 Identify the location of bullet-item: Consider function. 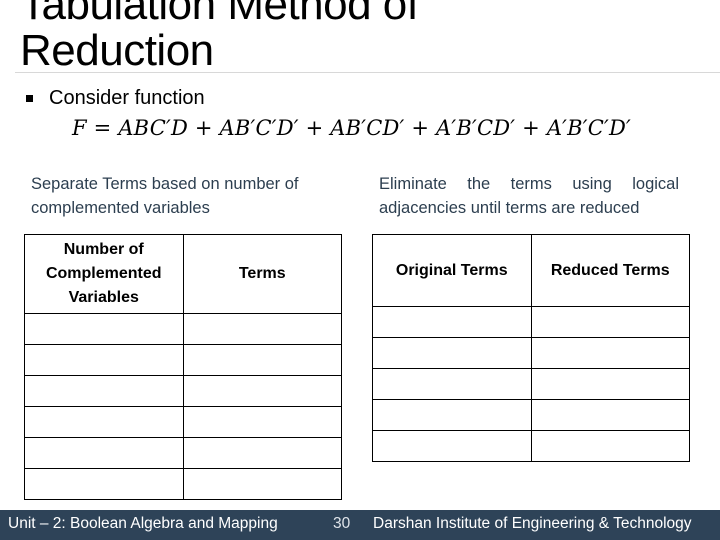
(115, 98).